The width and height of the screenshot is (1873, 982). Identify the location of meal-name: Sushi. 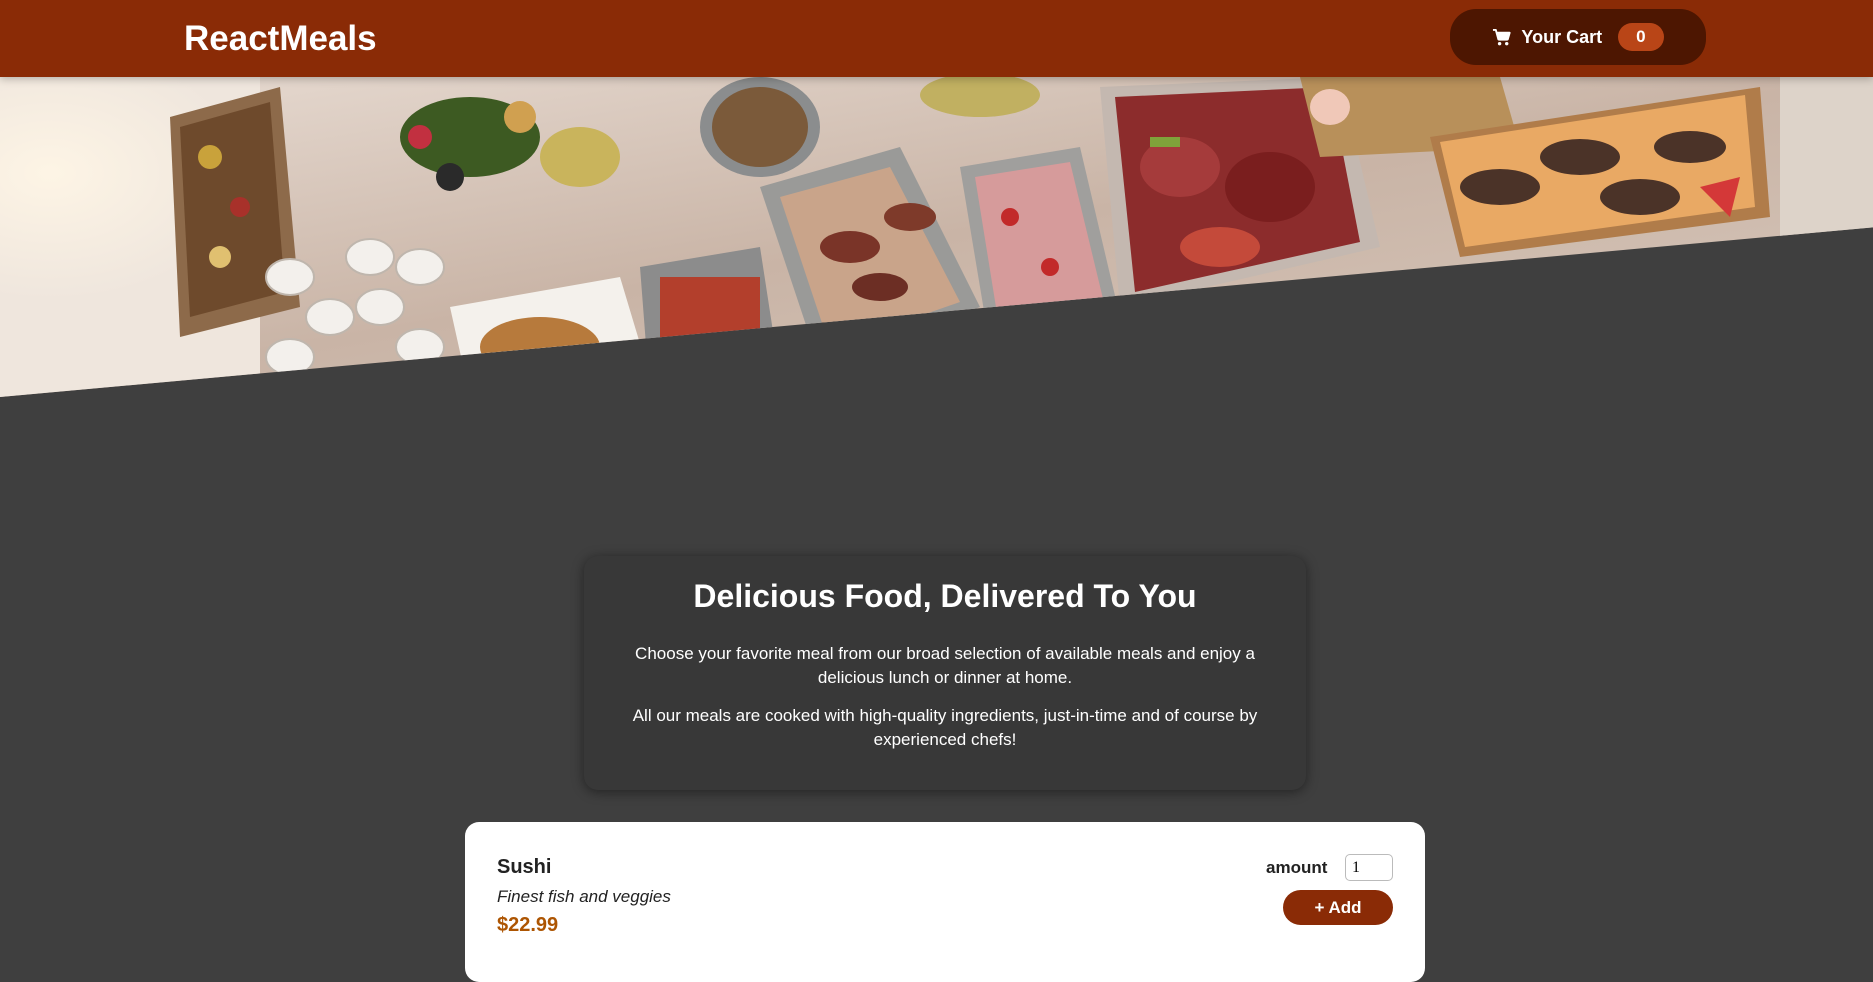
(524, 867).